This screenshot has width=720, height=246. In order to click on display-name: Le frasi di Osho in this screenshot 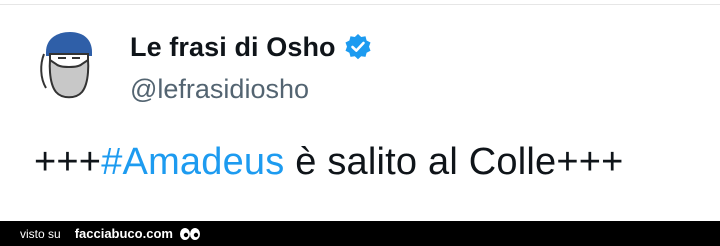, I will do `click(233, 47)`.